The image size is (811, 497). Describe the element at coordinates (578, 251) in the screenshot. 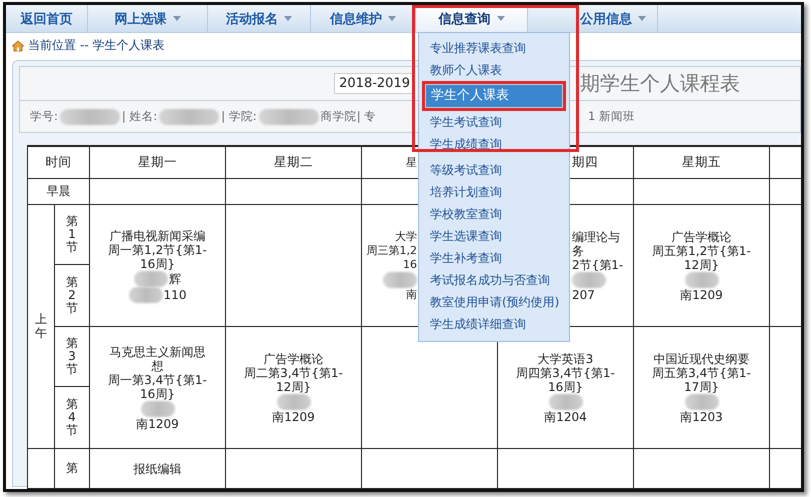

I see `course-text: 务` at that location.